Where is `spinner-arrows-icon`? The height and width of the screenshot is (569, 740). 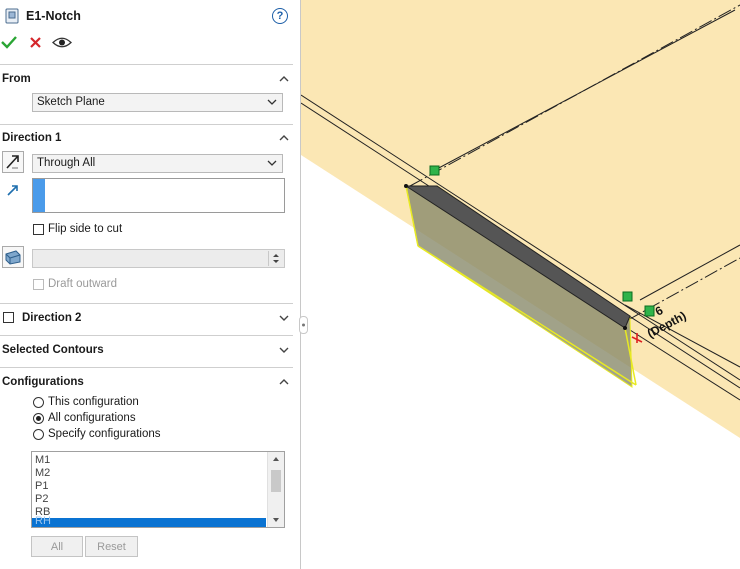 spinner-arrows-icon is located at coordinates (275, 258).